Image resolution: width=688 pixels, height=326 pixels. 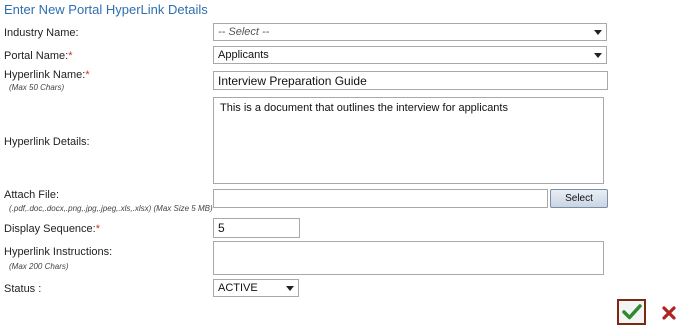 I want to click on select-file-button: Select, so click(x=579, y=198).